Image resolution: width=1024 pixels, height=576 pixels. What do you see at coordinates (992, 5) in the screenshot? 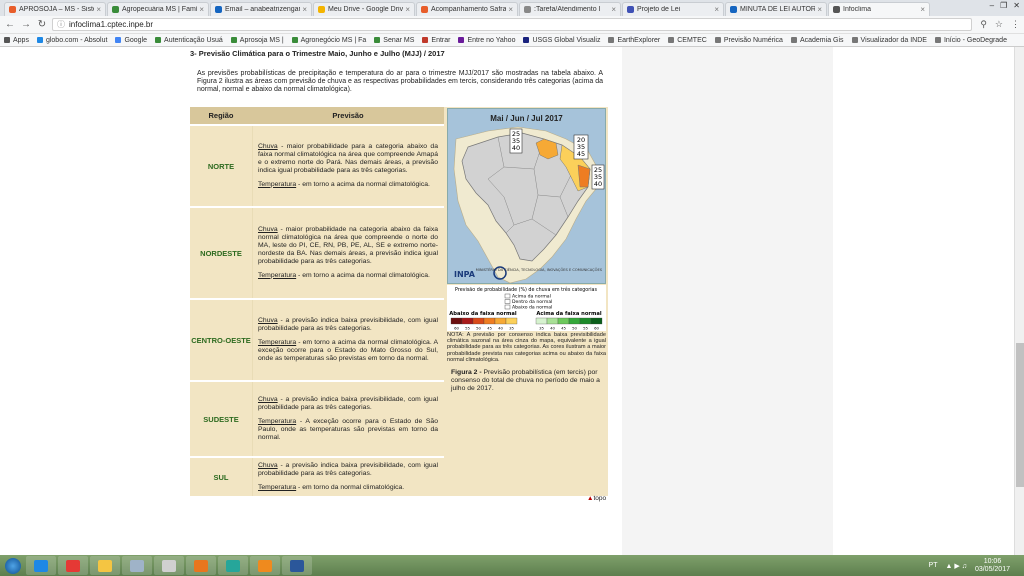
I see `minimize-icon: –` at bounding box center [992, 5].